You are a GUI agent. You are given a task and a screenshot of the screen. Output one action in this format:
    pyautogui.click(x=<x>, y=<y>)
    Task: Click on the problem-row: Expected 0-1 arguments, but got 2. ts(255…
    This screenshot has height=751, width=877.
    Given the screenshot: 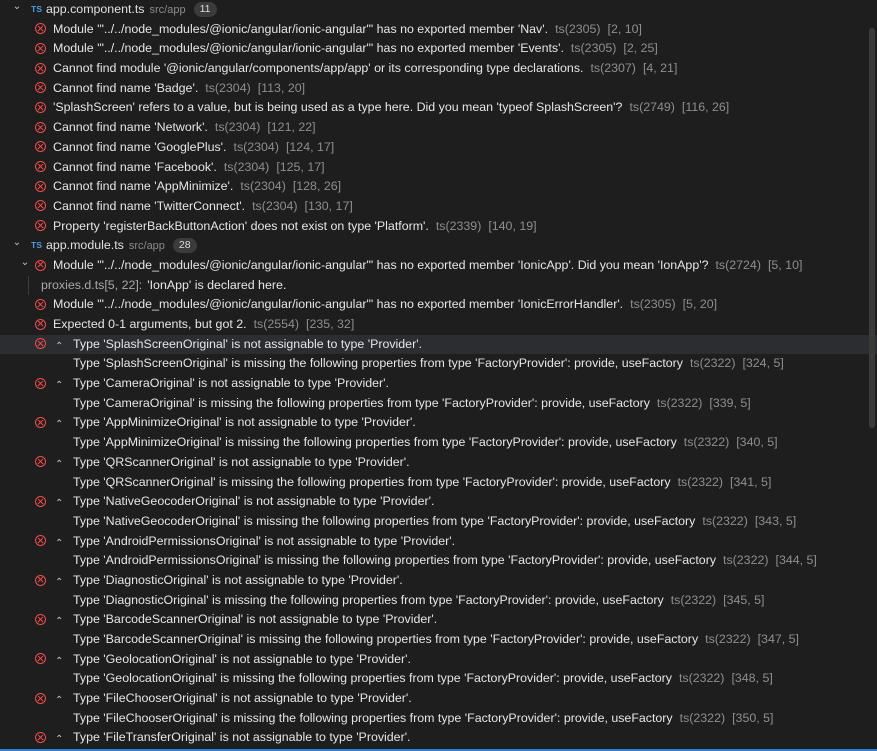 What is the action you would take?
    pyautogui.click(x=438, y=325)
    